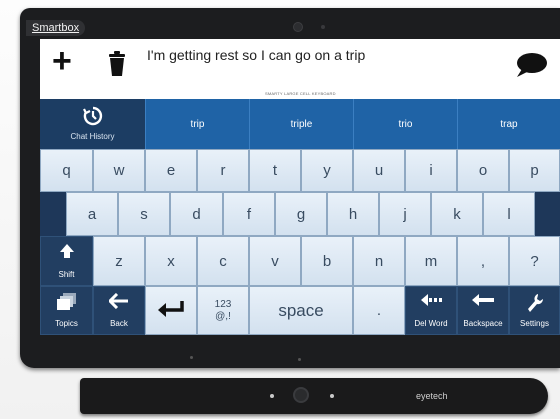 This screenshot has height=419, width=560. Describe the element at coordinates (534, 323) in the screenshot. I see `settings-label: Settings` at that location.